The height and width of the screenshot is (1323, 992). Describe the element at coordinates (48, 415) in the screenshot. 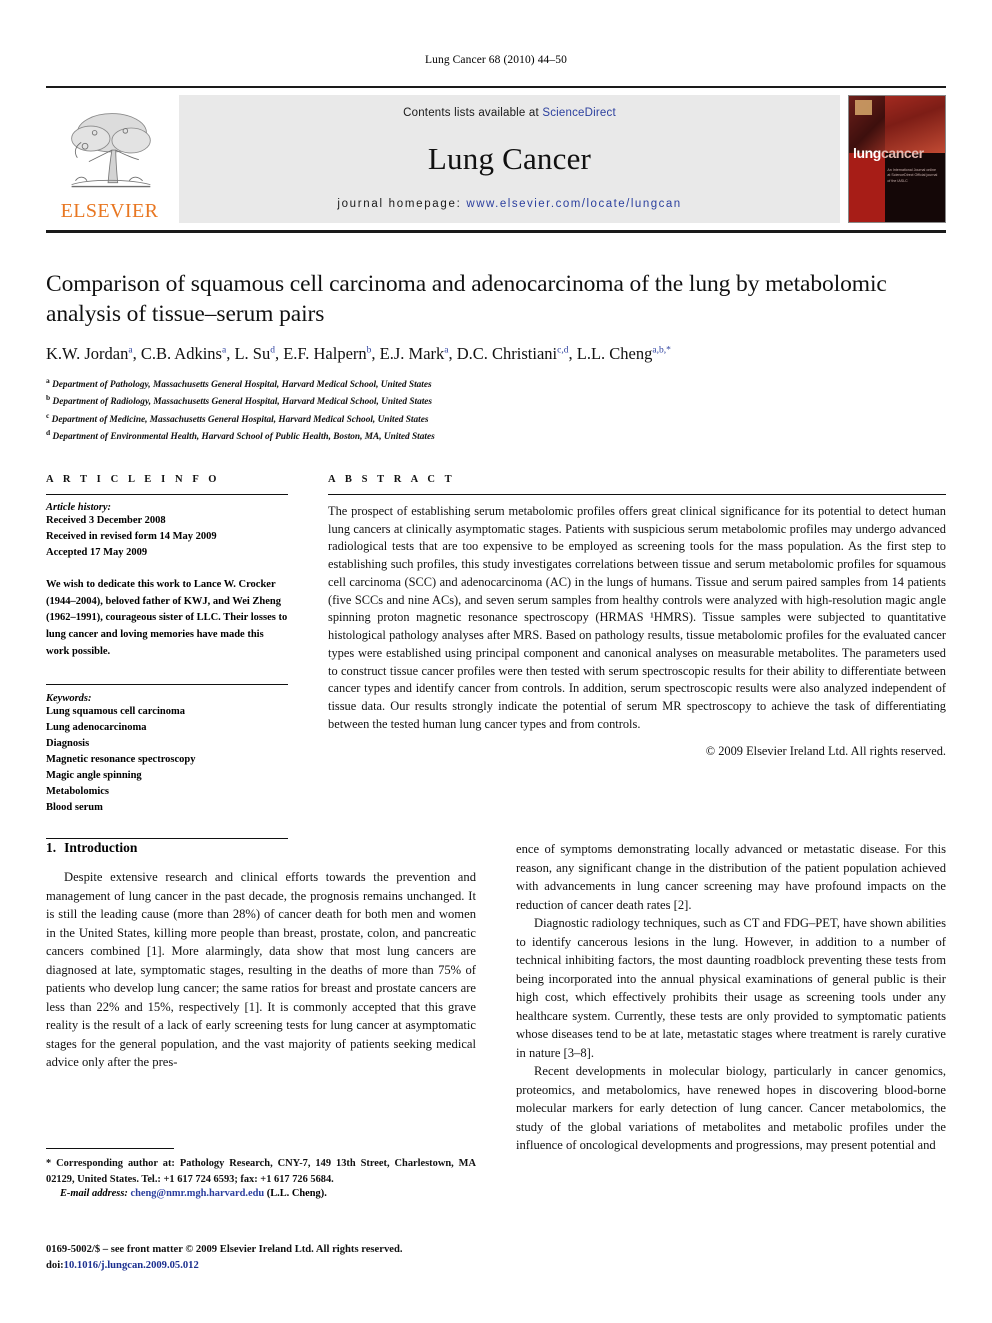

I see `affiliation-marker: c` at that location.